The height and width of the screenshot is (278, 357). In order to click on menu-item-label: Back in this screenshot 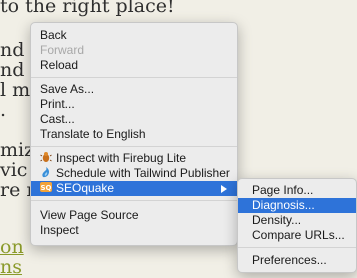, I will do `click(53, 35)`.